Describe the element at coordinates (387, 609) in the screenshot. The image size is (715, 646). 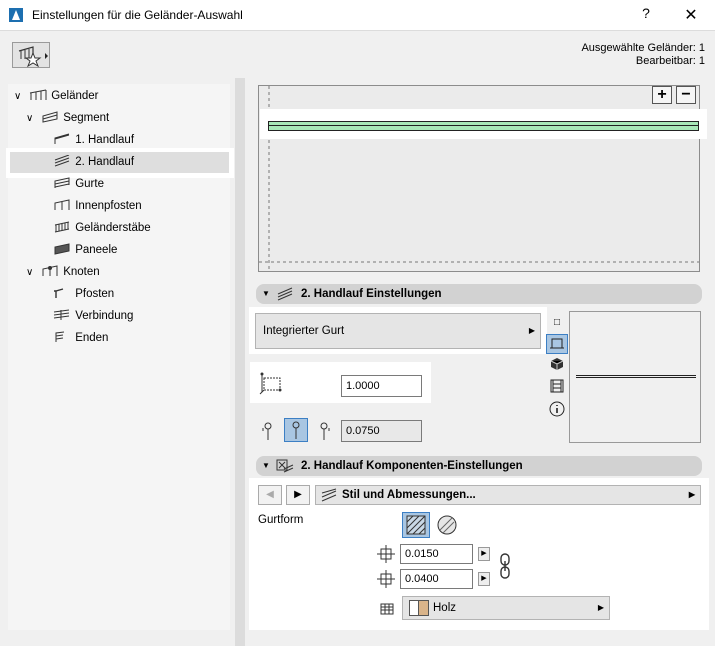
I see `material-icon` at that location.